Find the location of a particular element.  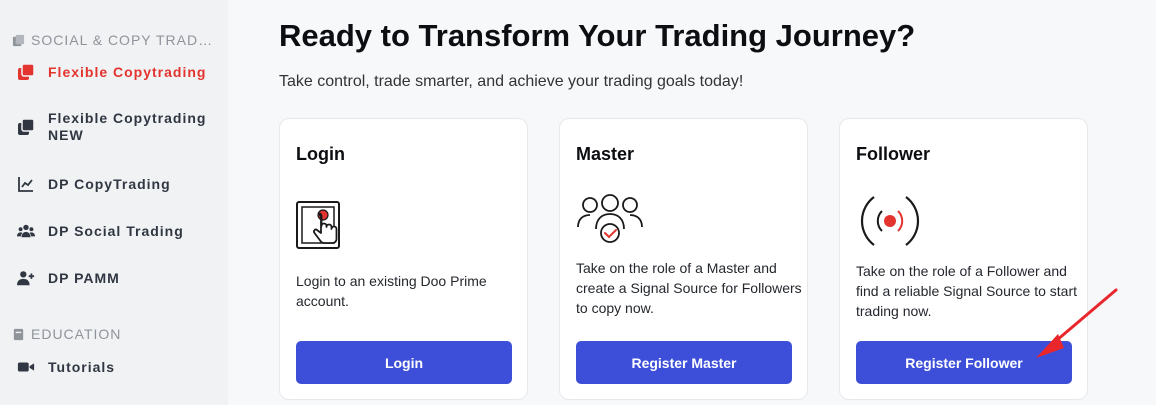

card-title: Login is located at coordinates (320, 154).